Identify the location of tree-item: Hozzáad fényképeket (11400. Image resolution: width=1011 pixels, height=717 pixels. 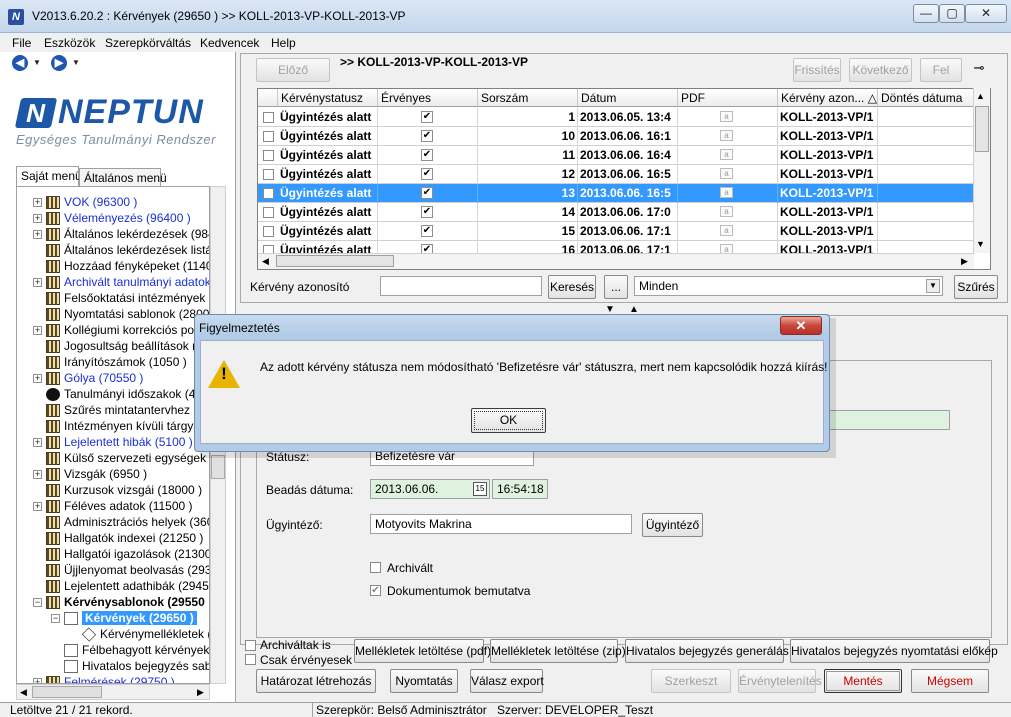
(113, 267).